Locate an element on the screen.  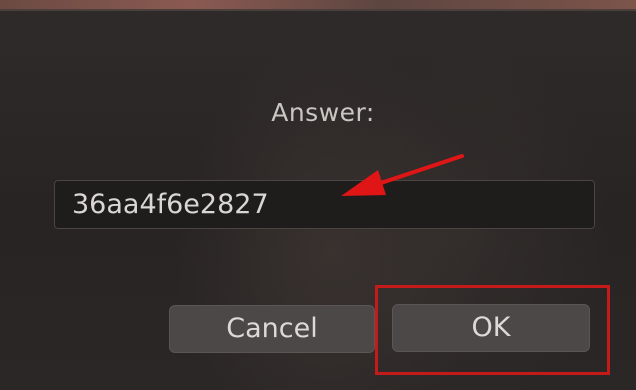
background-strip is located at coordinates (318, 4).